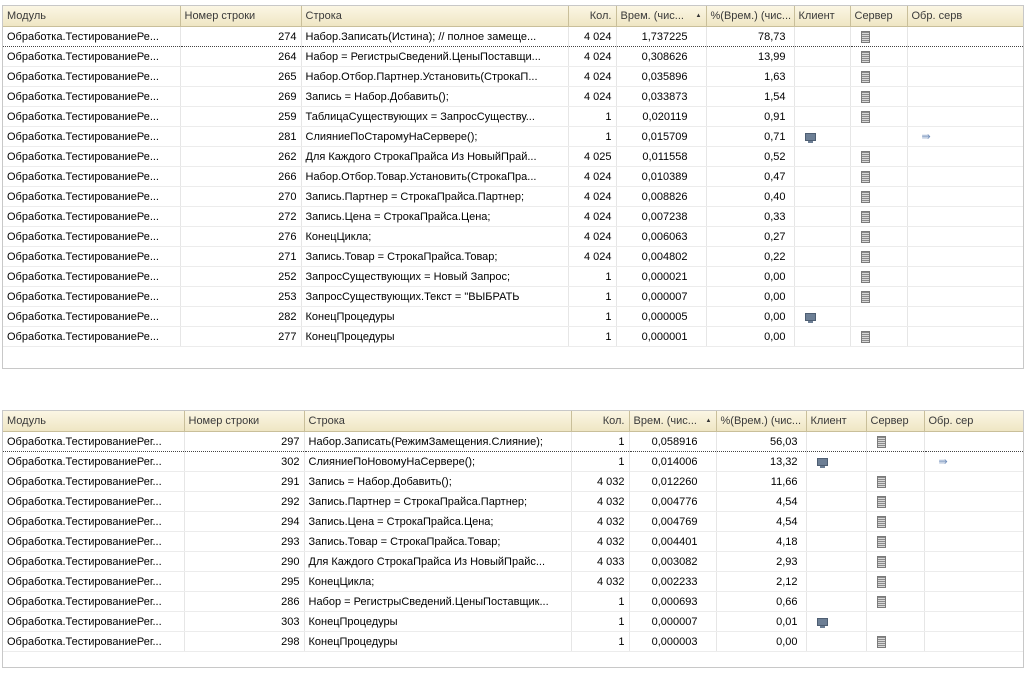  Describe the element at coordinates (750, 336) in the screenshot. I see `cell-pct: 0,00` at that location.